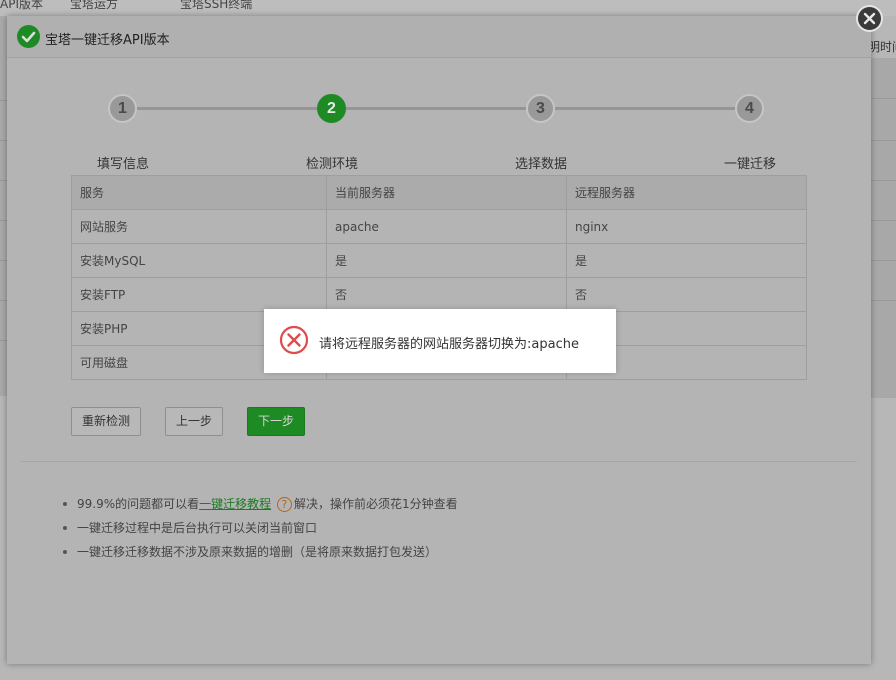 This screenshot has width=896, height=680. What do you see at coordinates (284, 504) in the screenshot?
I see `help-icon: ?` at bounding box center [284, 504].